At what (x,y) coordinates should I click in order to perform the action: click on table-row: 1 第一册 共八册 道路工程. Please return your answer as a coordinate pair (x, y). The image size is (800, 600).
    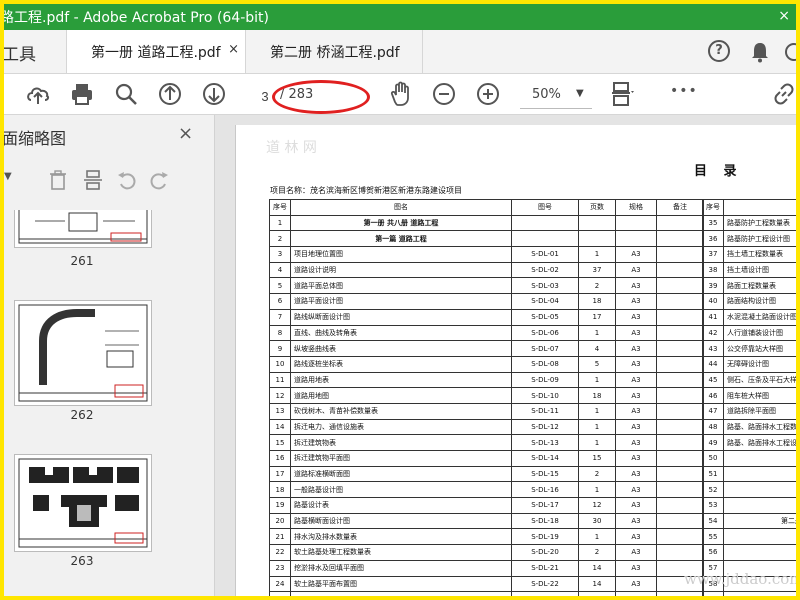
    Looking at the image, I should click on (486, 223).